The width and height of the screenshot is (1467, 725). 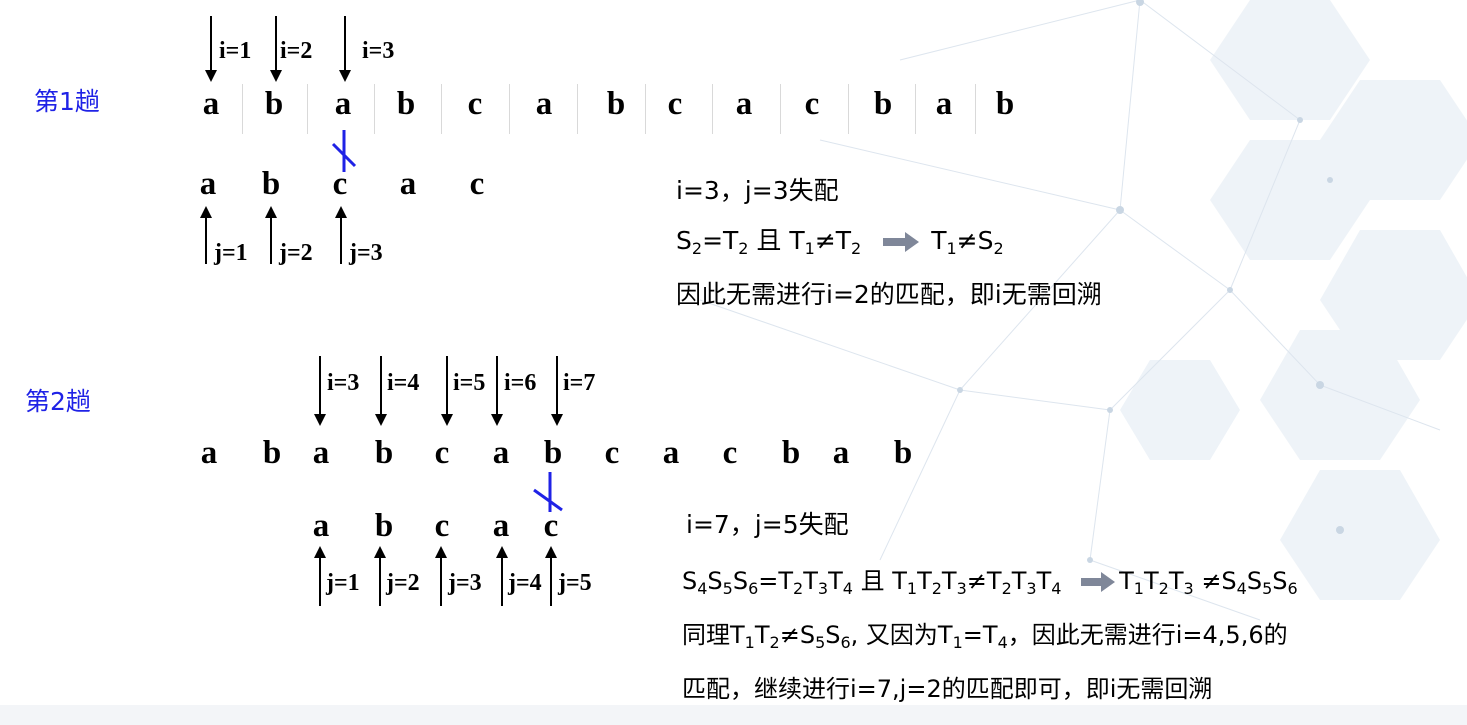 What do you see at coordinates (235, 51) in the screenshot?
I see `i-label: i=1` at bounding box center [235, 51].